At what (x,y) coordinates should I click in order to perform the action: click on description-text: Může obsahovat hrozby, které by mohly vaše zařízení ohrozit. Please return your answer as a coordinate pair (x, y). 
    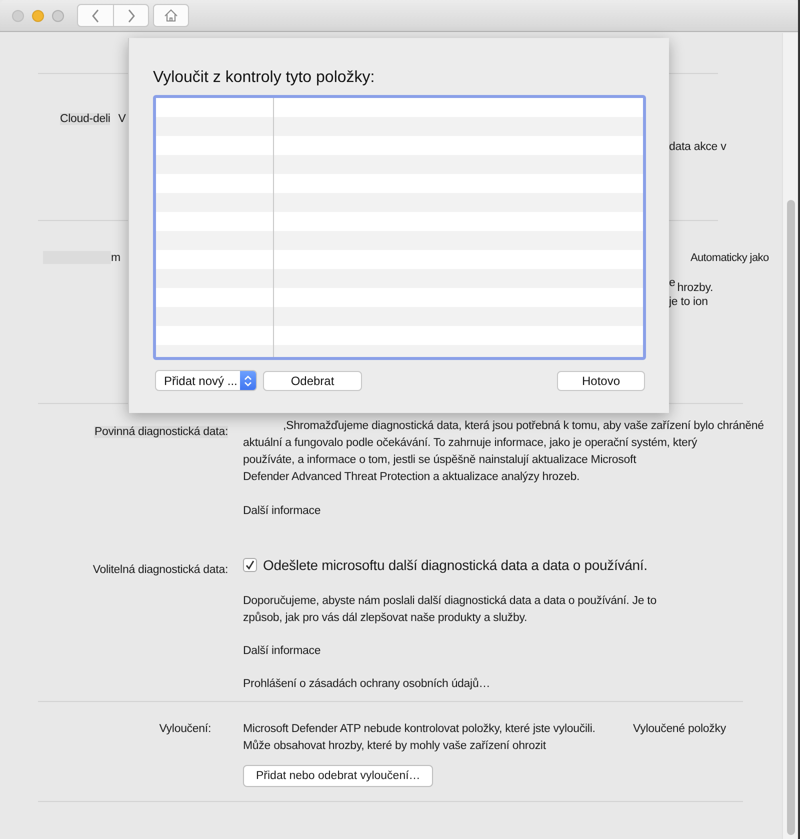
    Looking at the image, I should click on (394, 746).